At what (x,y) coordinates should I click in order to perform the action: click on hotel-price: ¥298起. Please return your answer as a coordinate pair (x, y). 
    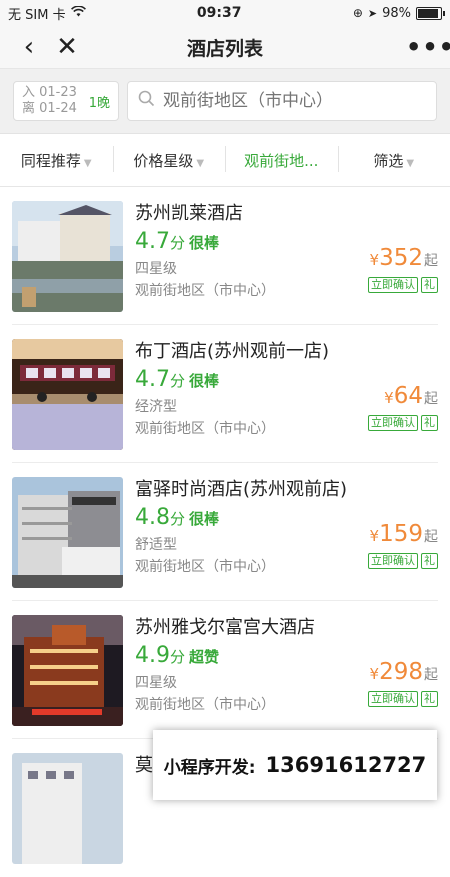
    Looking at the image, I should click on (404, 672).